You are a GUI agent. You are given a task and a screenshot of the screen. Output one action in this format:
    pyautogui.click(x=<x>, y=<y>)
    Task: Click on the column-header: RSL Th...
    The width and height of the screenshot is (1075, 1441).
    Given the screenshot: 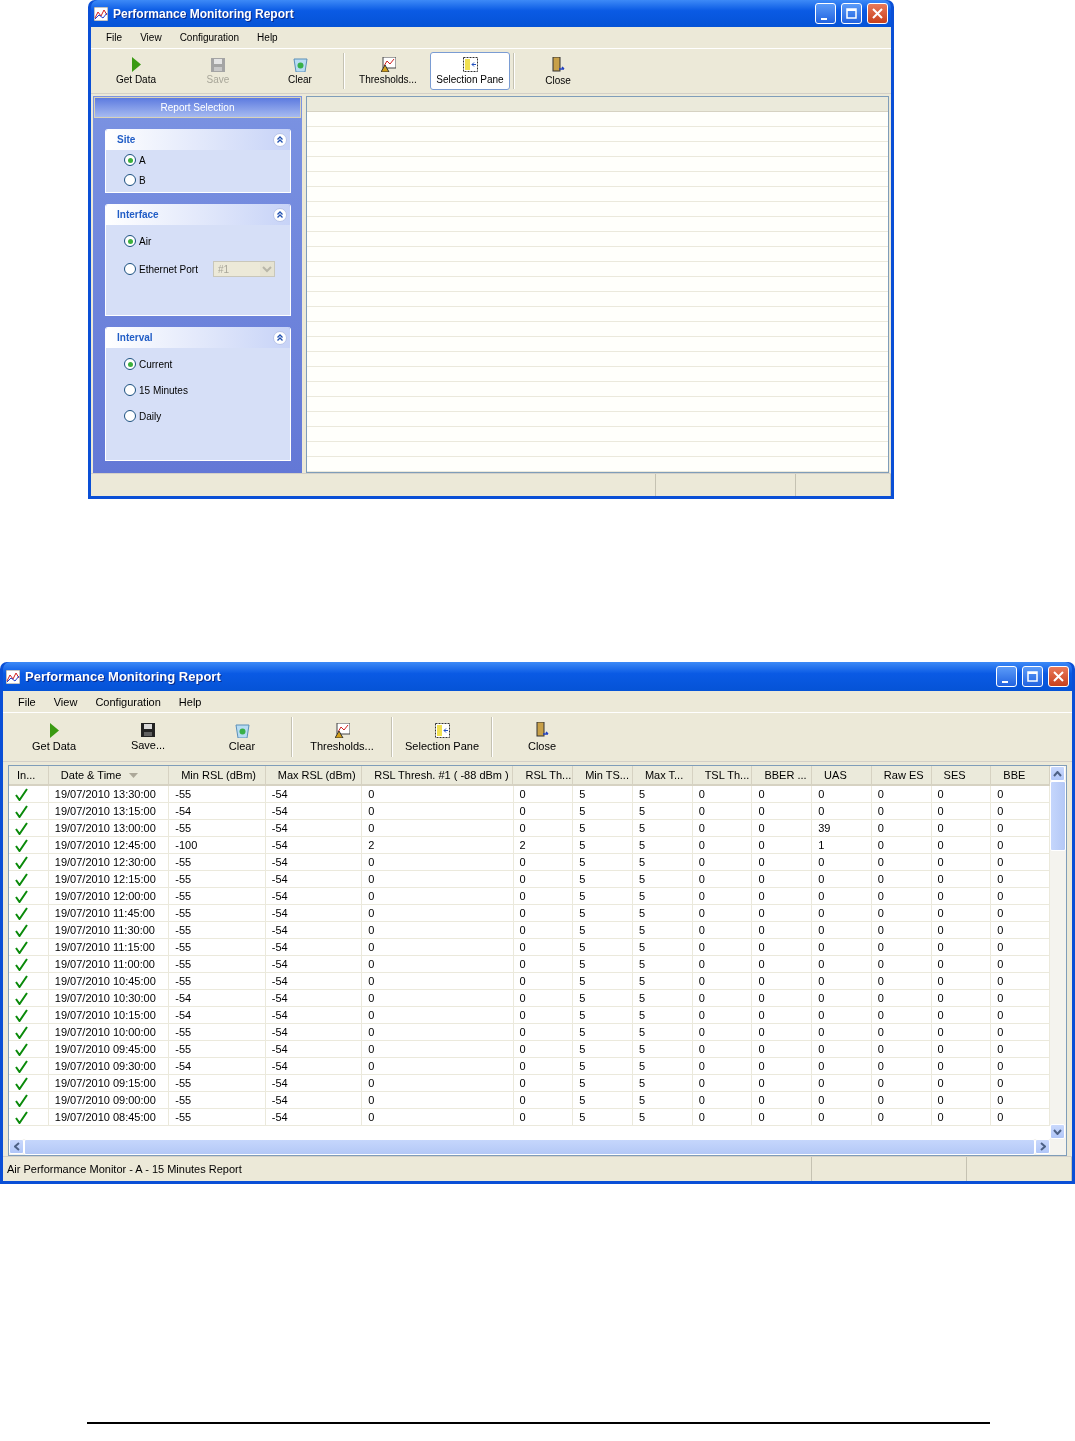 What is the action you would take?
    pyautogui.click(x=543, y=775)
    